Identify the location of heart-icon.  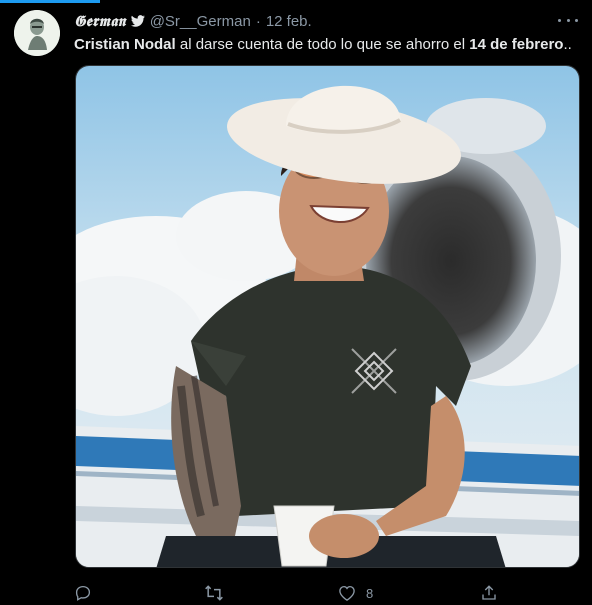
(347, 593).